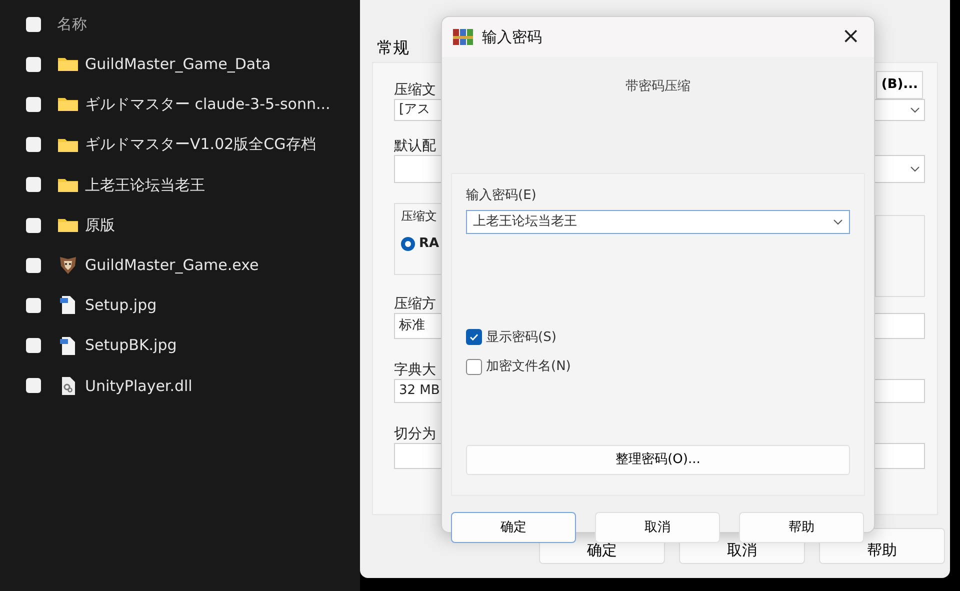 The image size is (960, 591). Describe the element at coordinates (419, 216) in the screenshot. I see `group-label: 压缩文` at that location.